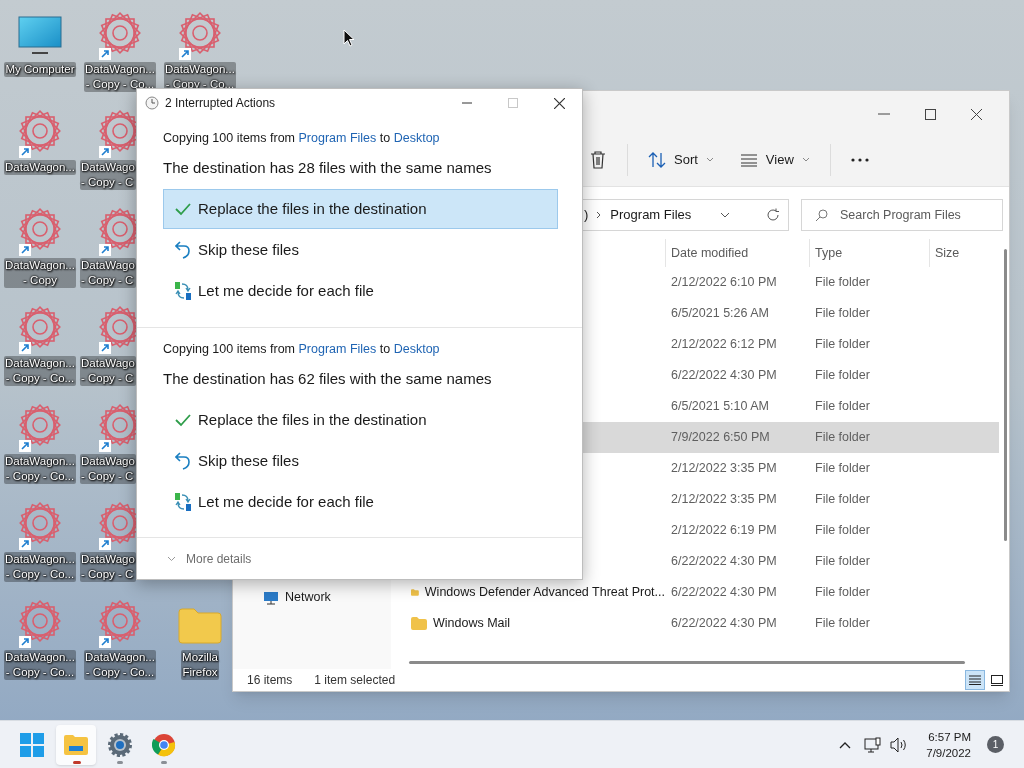  What do you see at coordinates (724, 469) in the screenshot?
I see `date-cell-text: 2/12/2022 3:35 PM` at bounding box center [724, 469].